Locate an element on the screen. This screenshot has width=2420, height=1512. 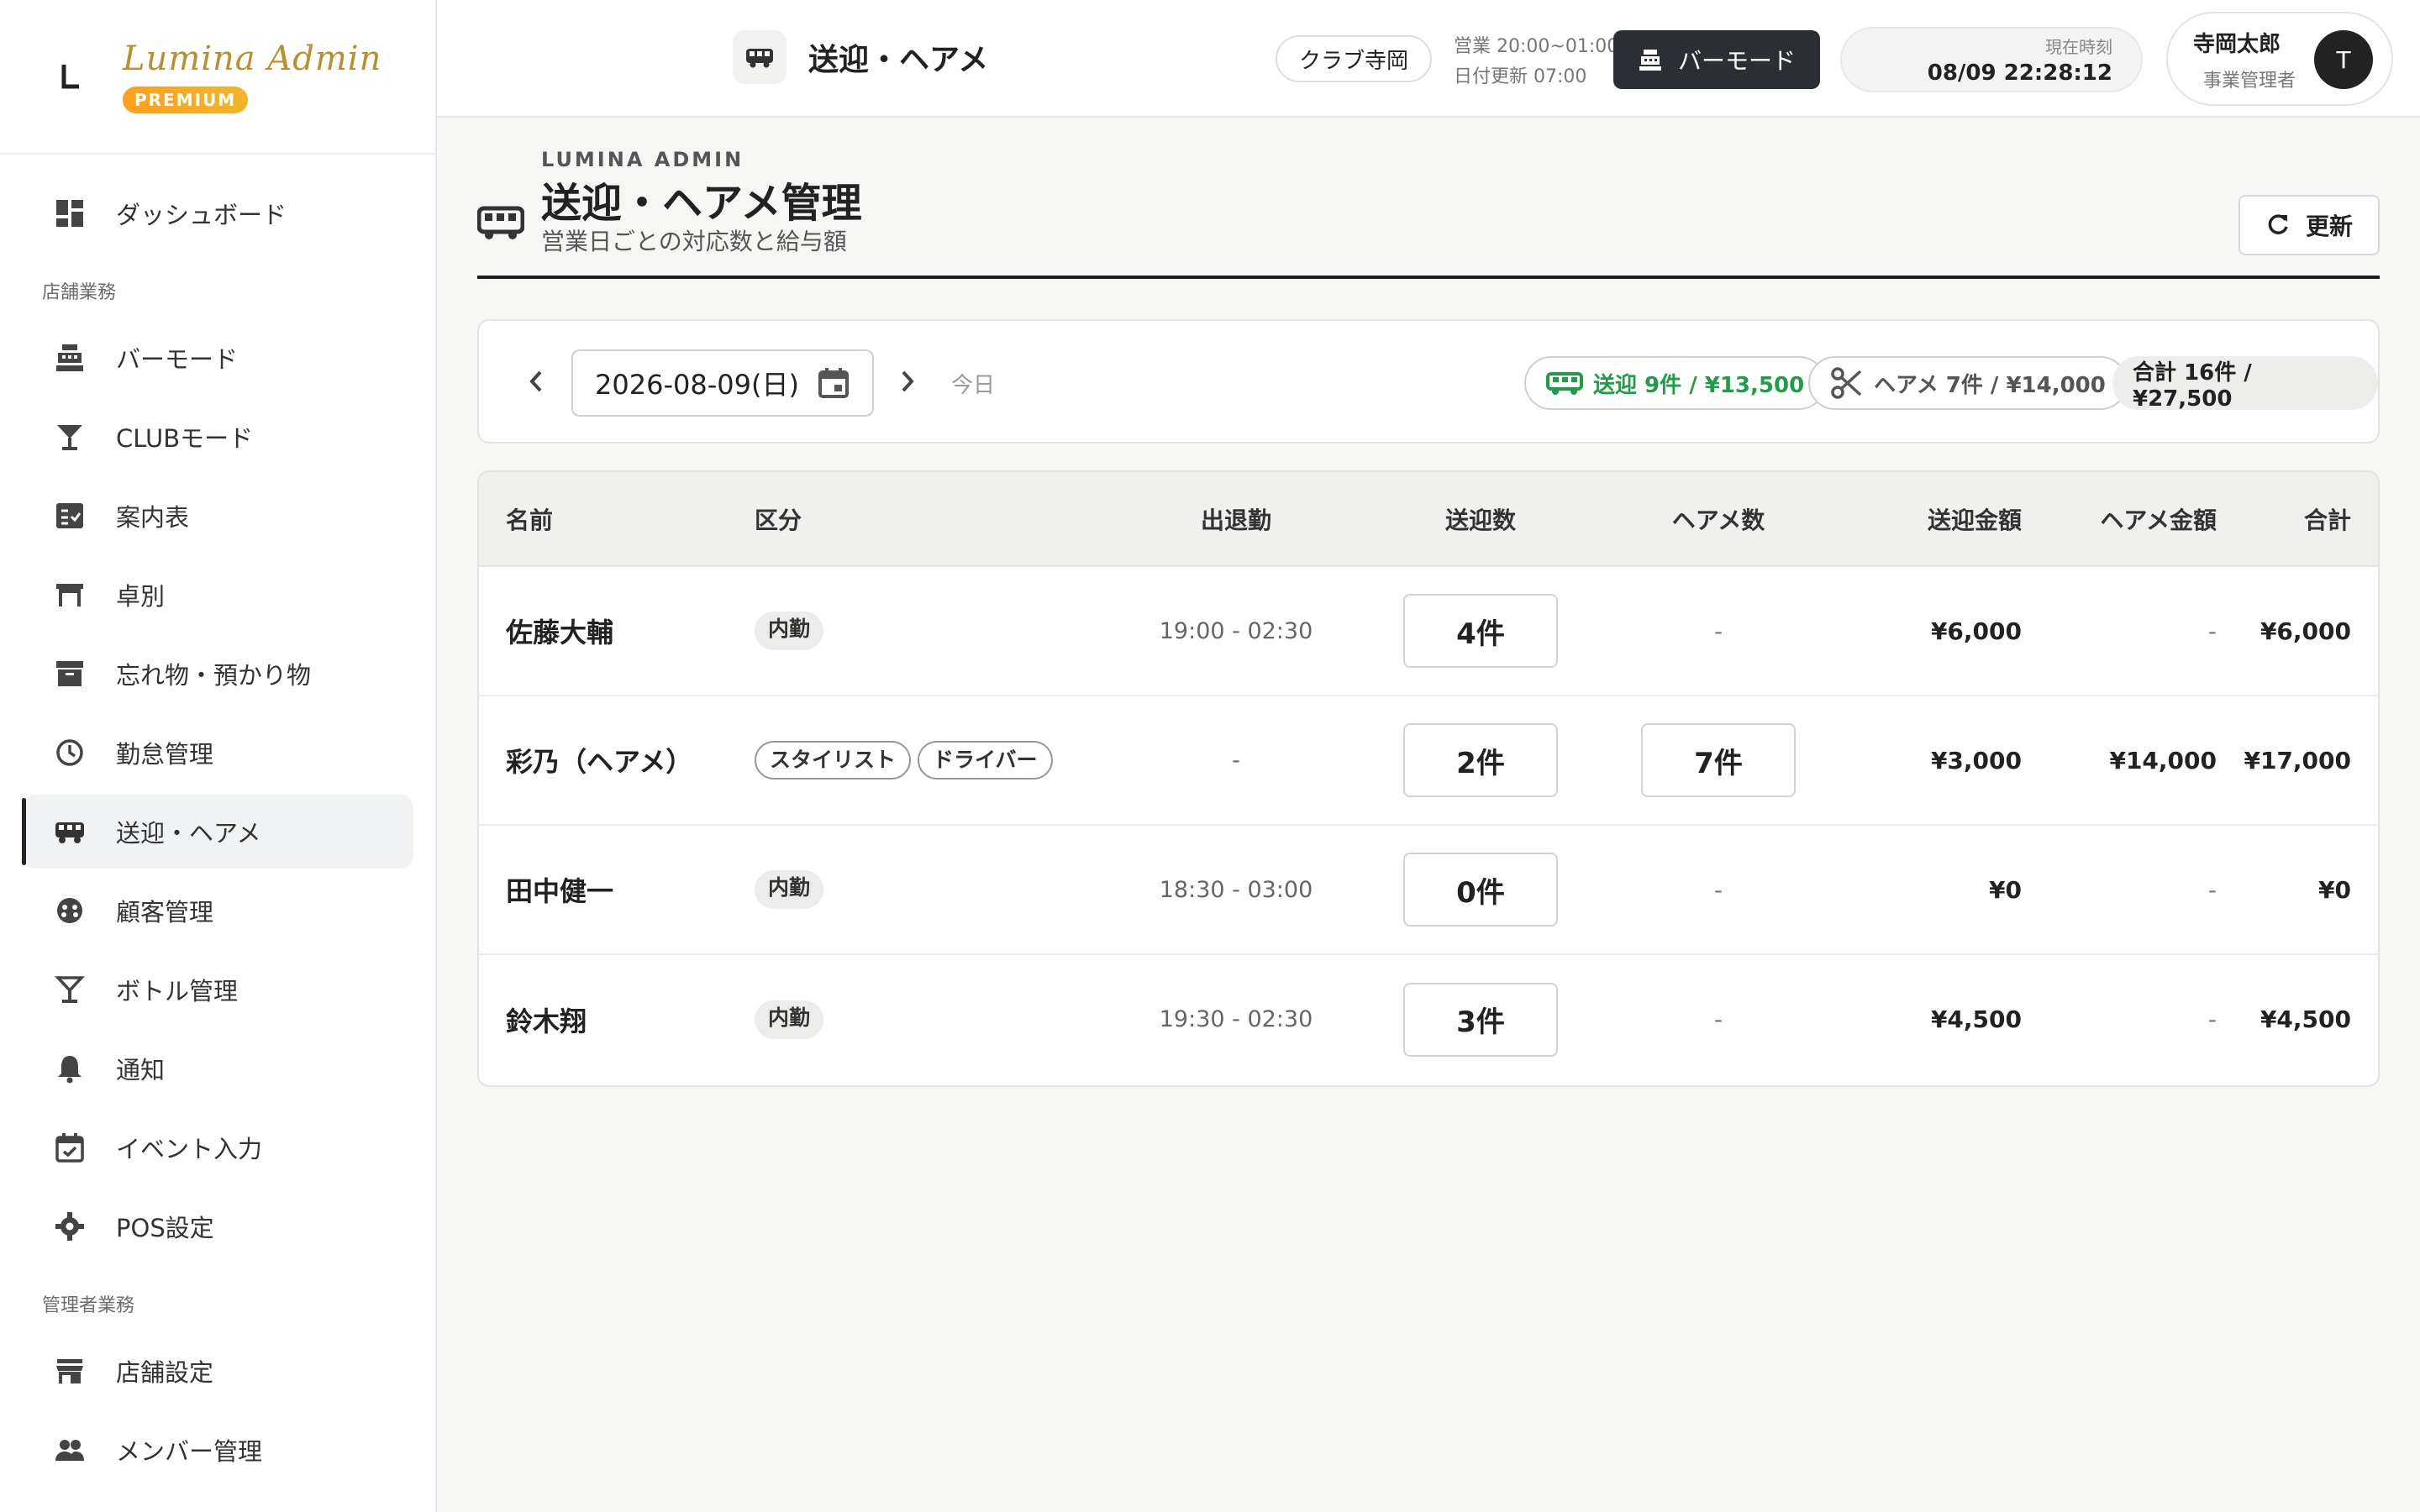
avatar: T is located at coordinates (2343, 59).